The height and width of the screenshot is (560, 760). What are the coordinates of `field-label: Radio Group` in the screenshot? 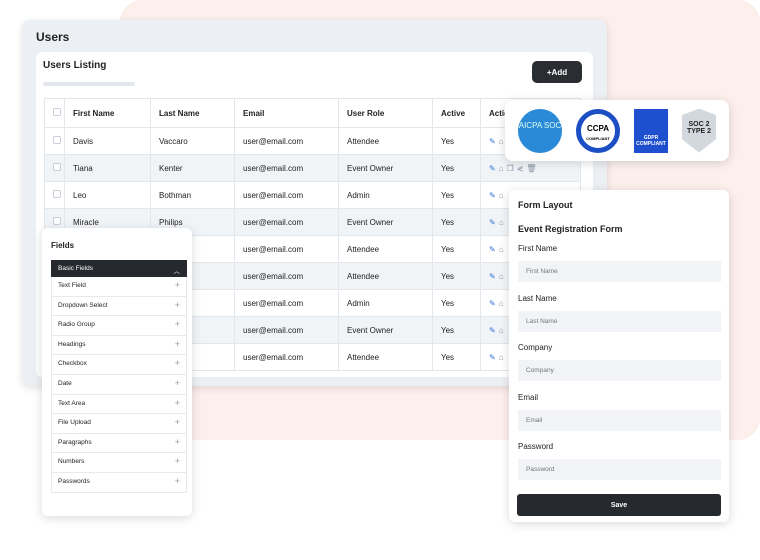 It's located at (76, 325).